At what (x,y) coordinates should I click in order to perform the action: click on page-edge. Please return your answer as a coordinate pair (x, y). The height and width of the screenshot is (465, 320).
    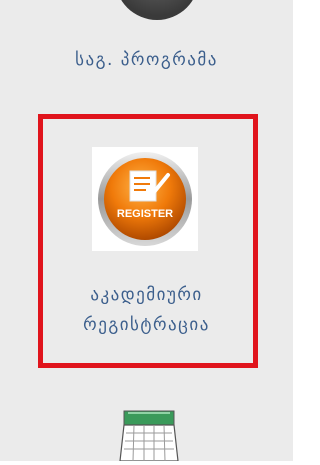
    Looking at the image, I should click on (297, 230).